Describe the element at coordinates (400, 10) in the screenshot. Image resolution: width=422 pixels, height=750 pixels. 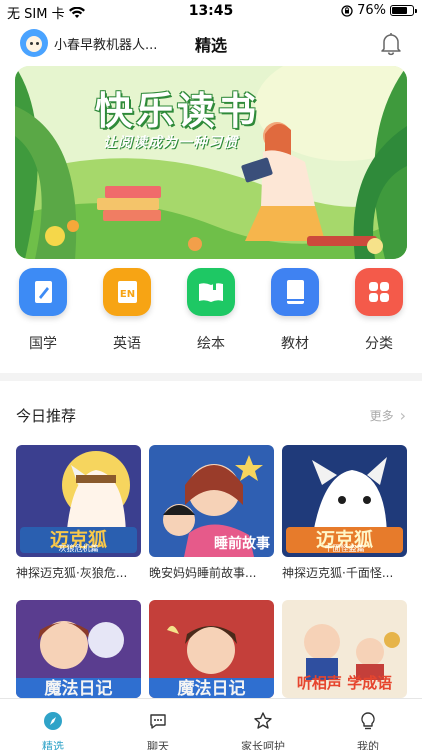
I see `battery-fill` at that location.